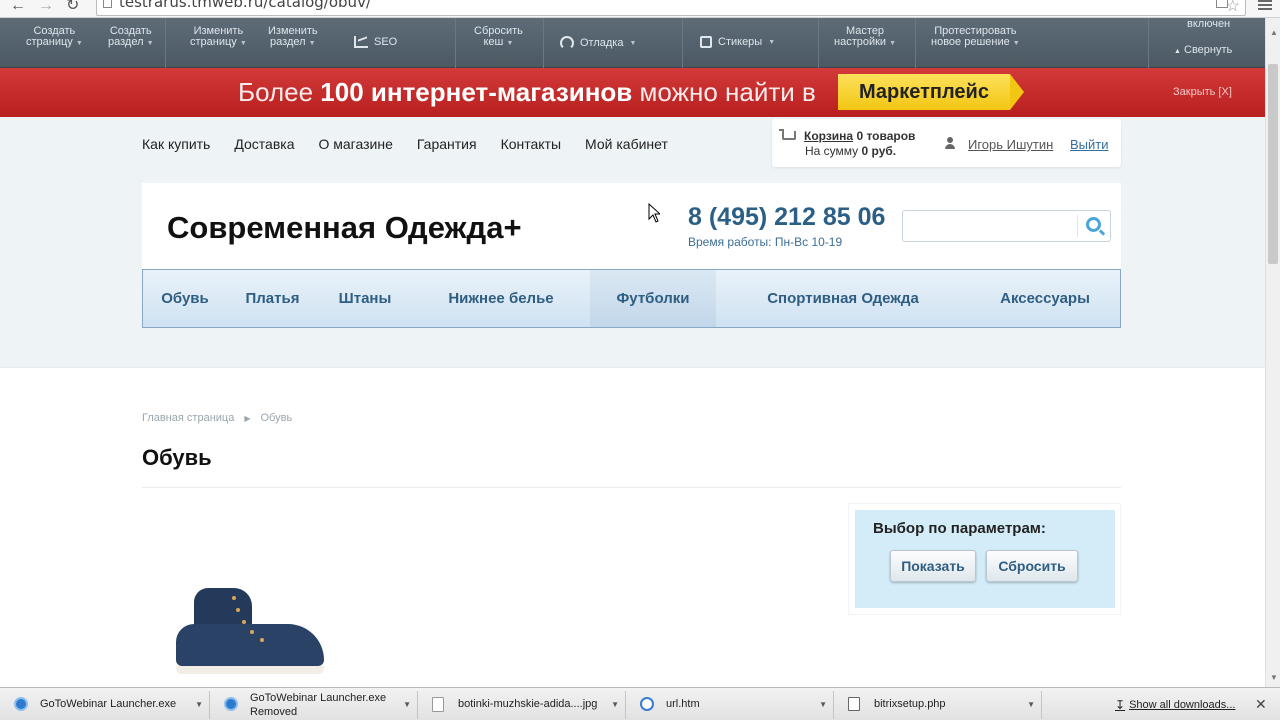 This screenshot has width=1280, height=720. Describe the element at coordinates (72, 7) in the screenshot. I see `reload-icon: ↻` at that location.